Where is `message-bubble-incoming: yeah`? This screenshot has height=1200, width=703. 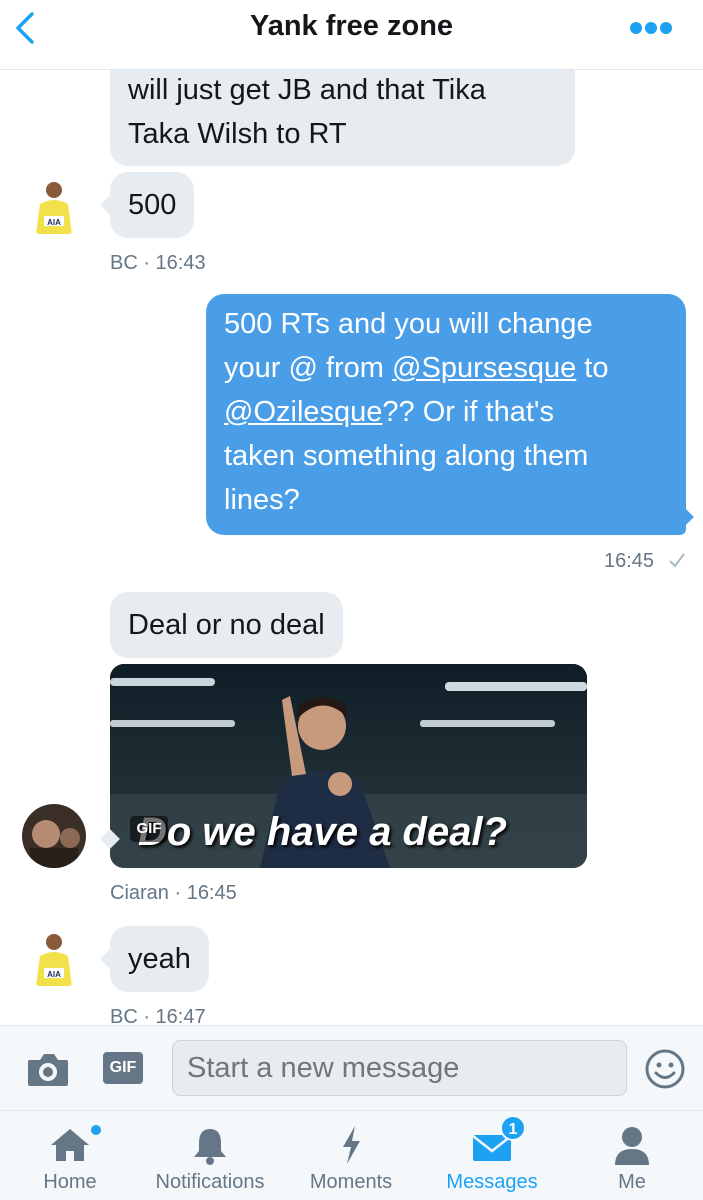
message-bubble-incoming: yeah is located at coordinates (159, 959).